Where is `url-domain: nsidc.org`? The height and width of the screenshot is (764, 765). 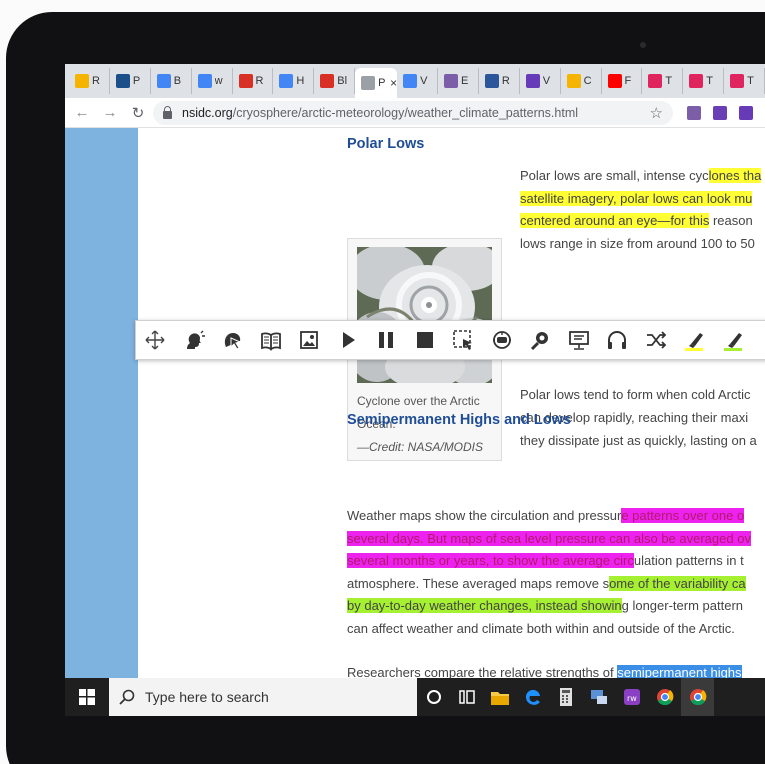 url-domain: nsidc.org is located at coordinates (207, 113).